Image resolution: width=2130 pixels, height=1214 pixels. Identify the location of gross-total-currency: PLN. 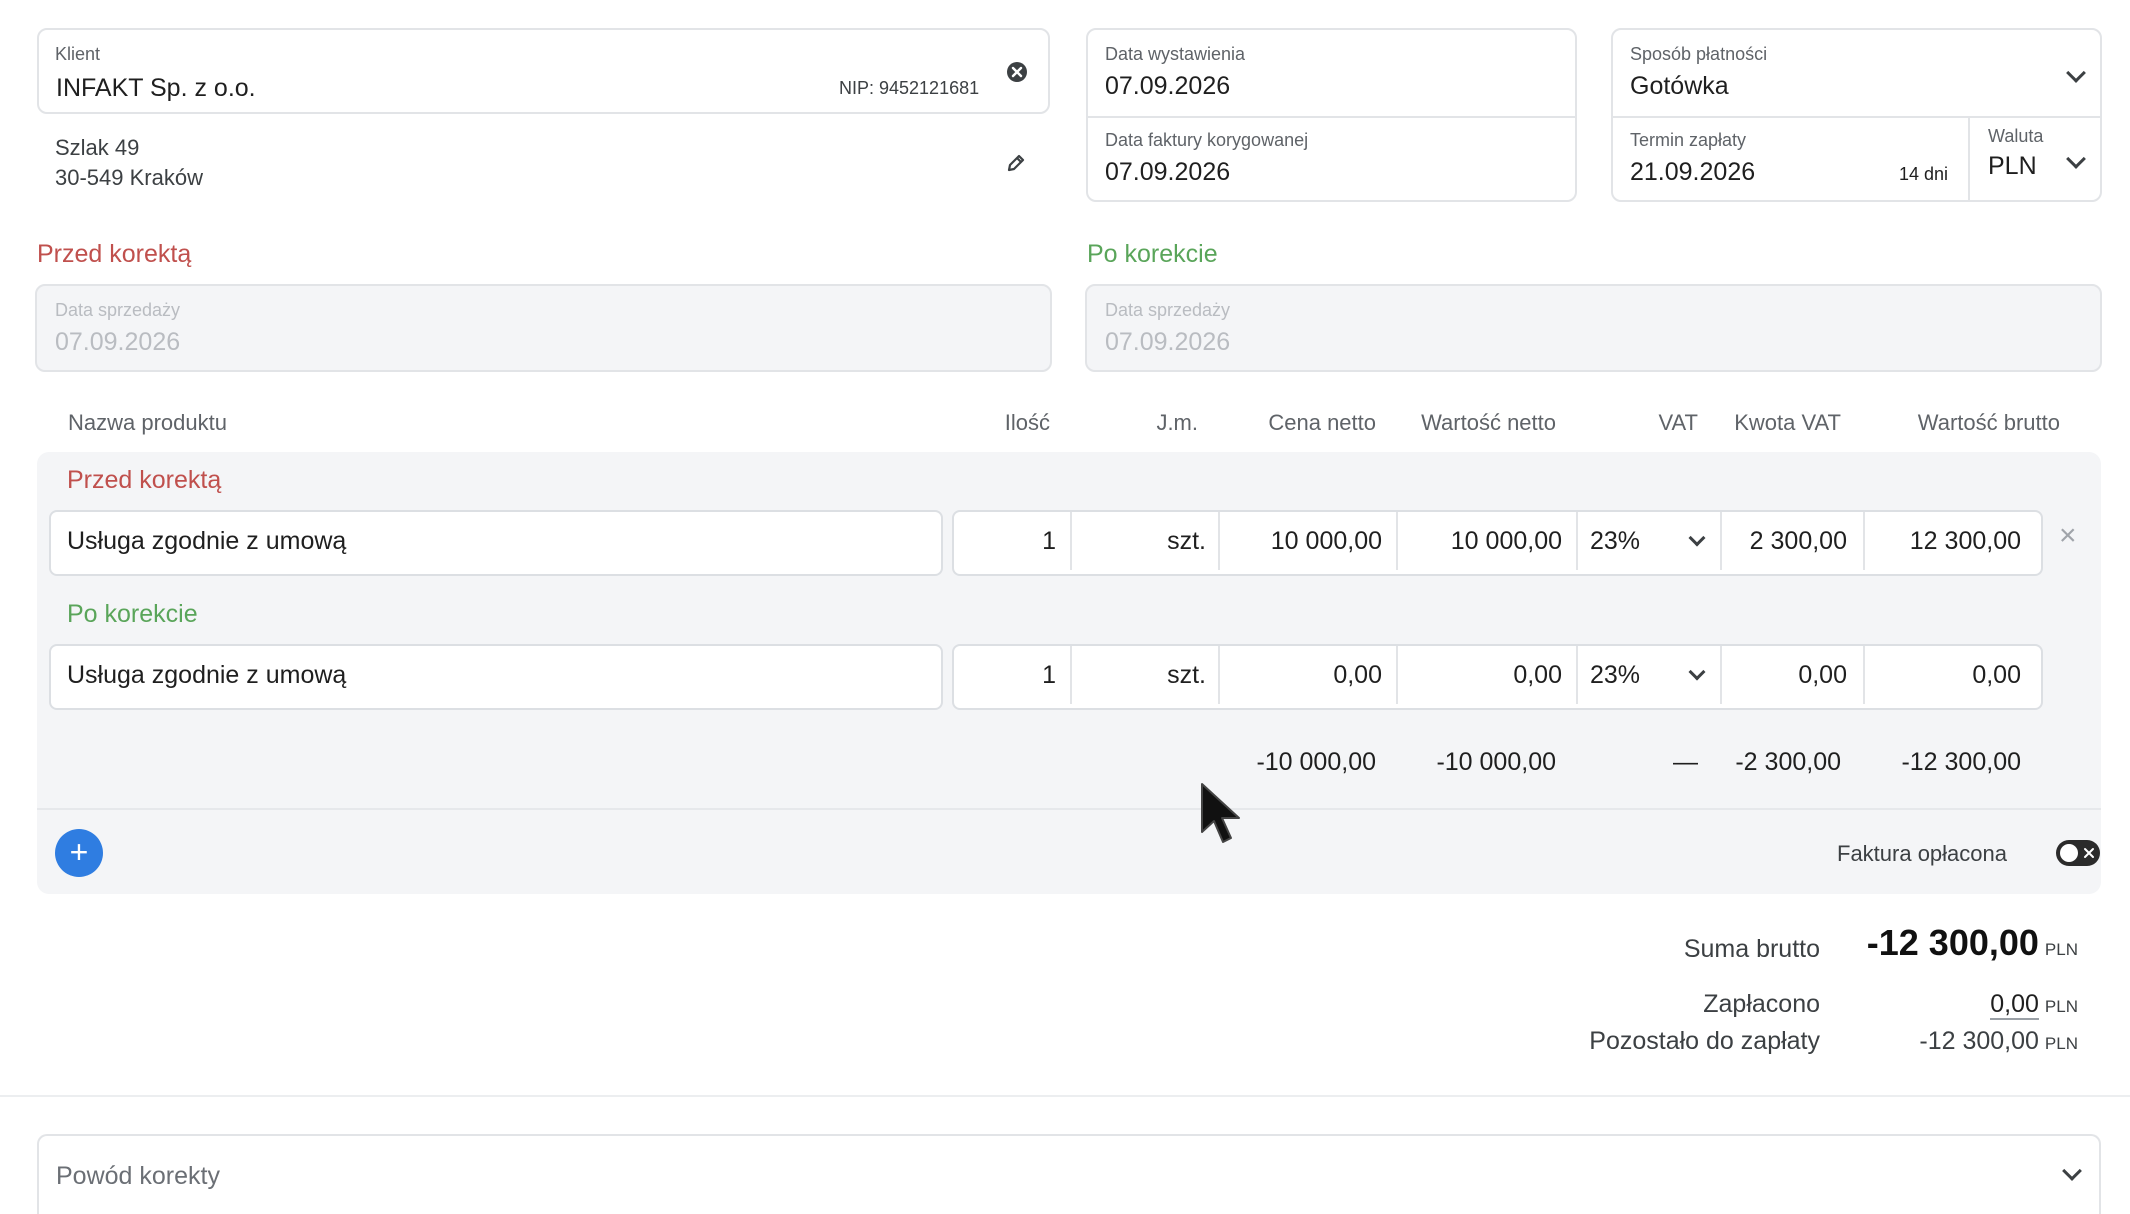
(2061, 949).